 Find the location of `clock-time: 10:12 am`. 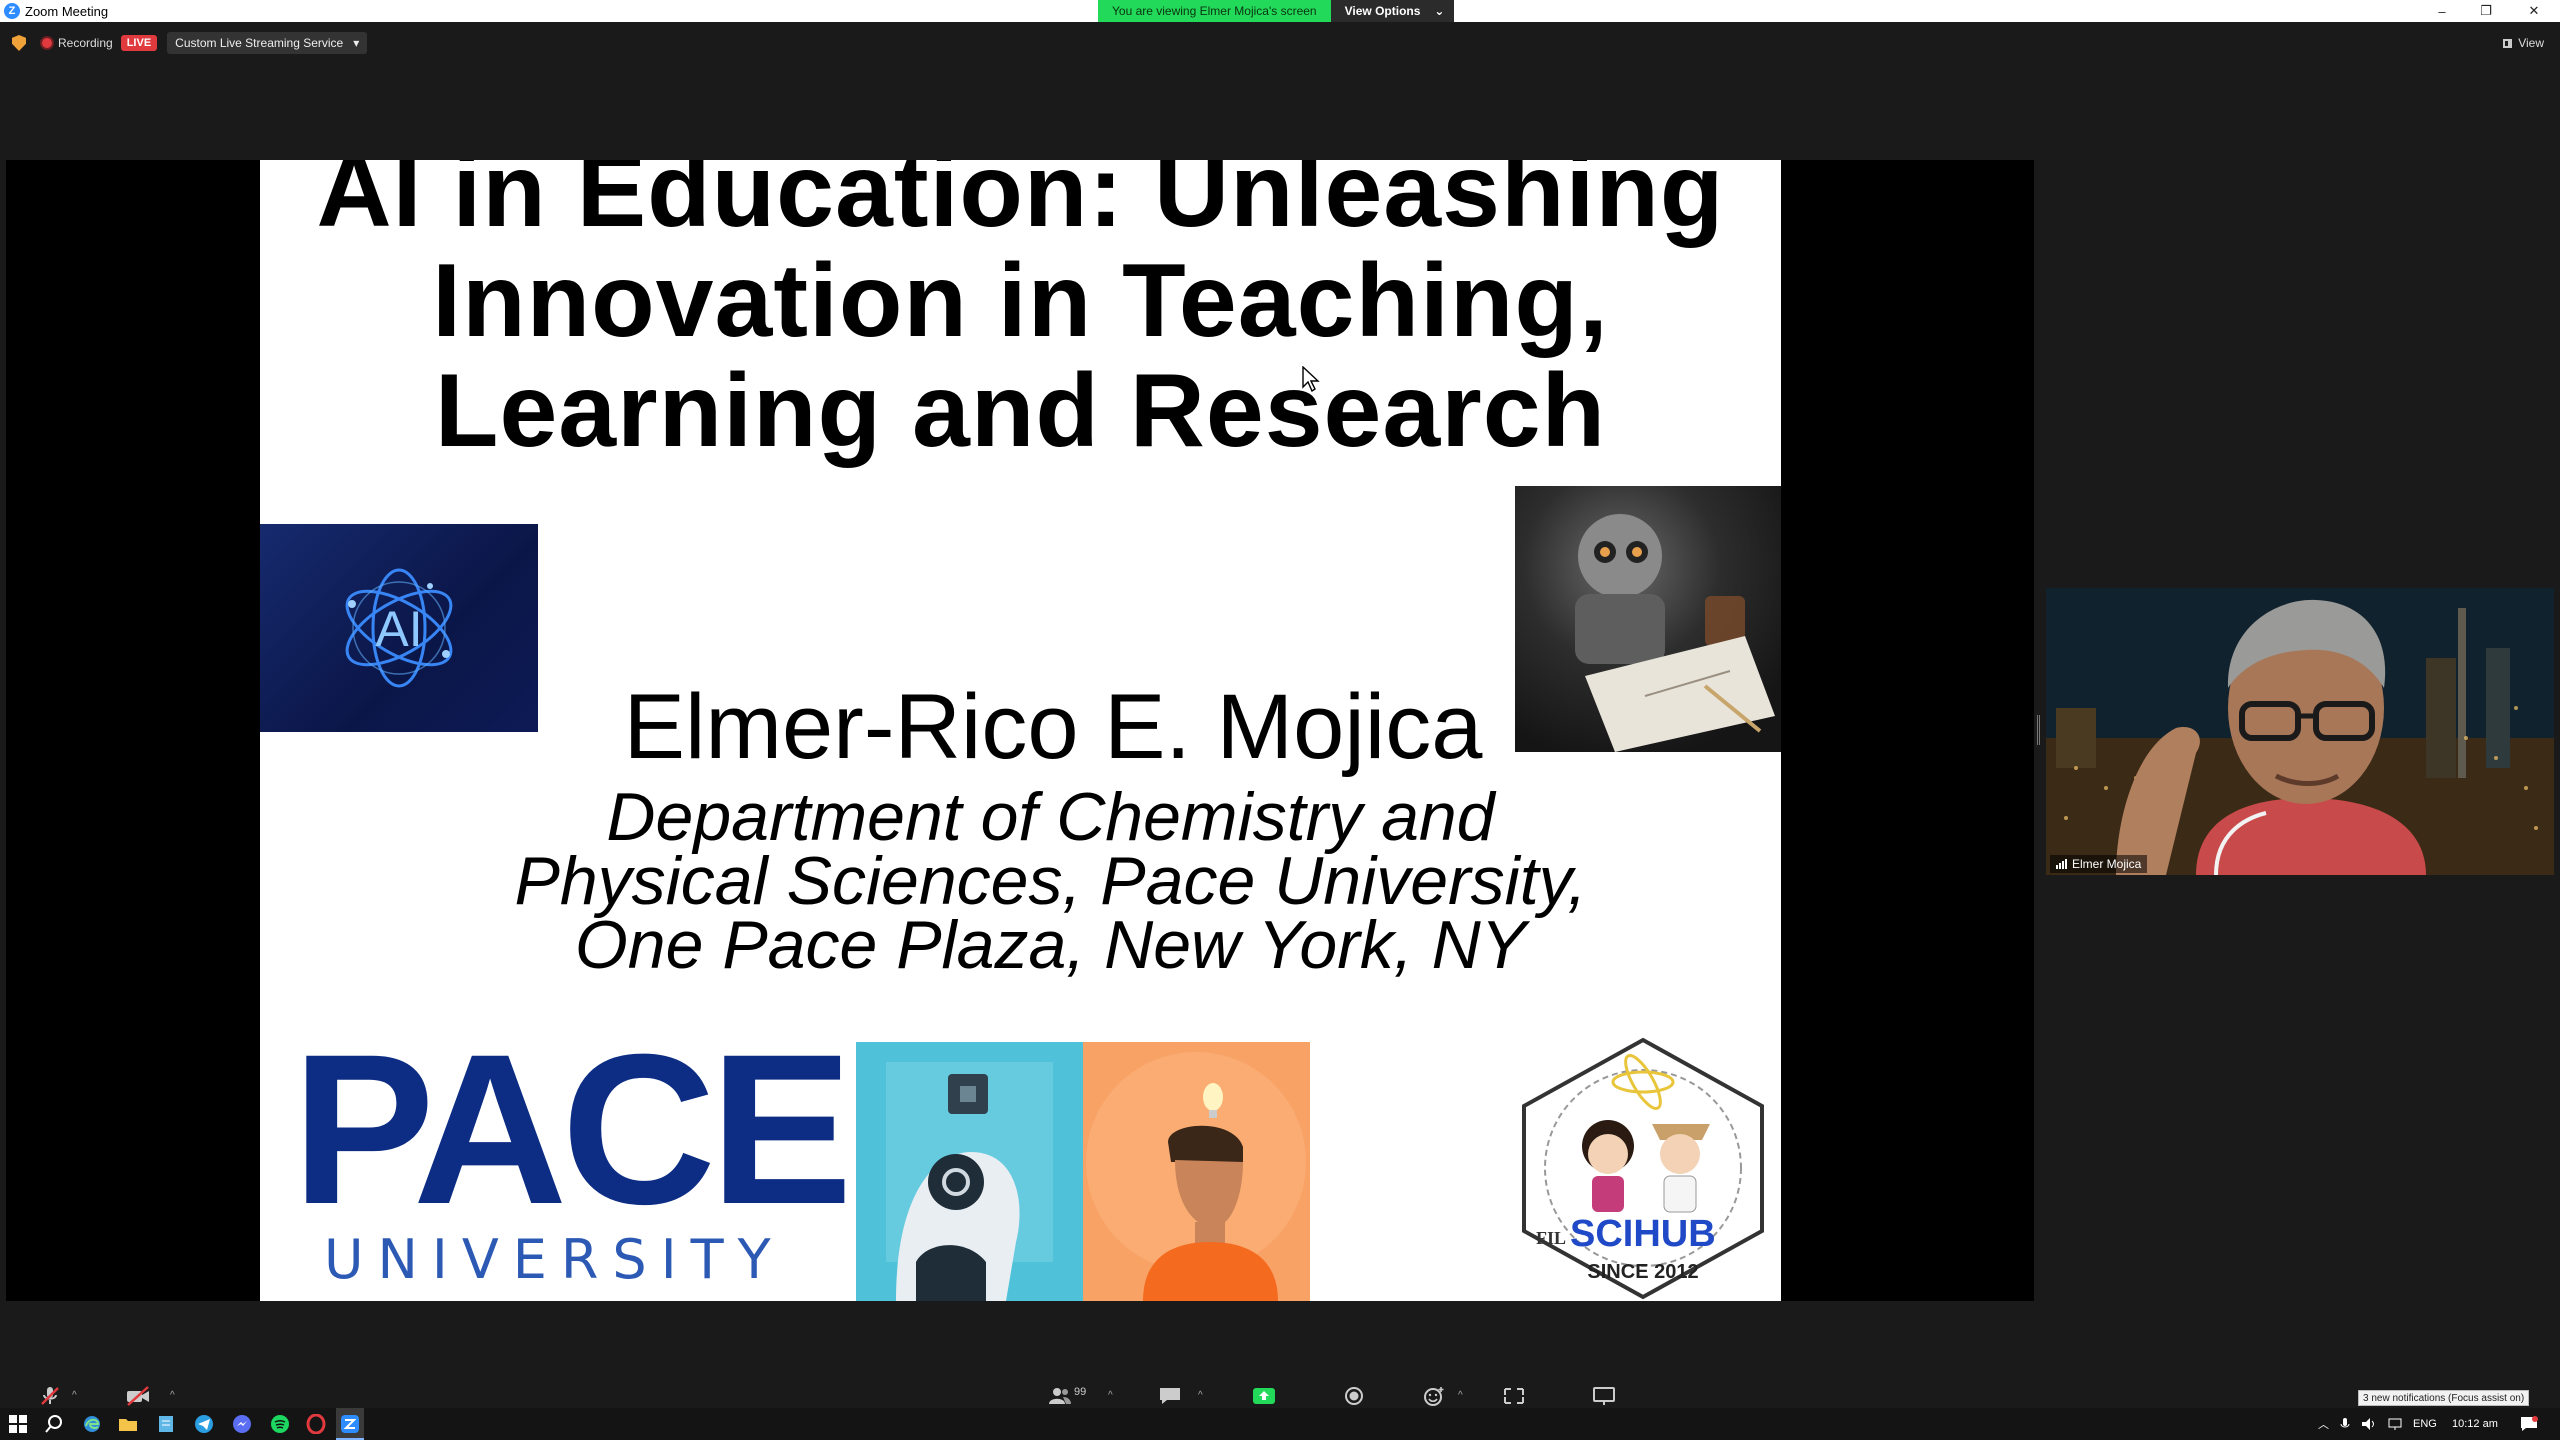

clock-time: 10:12 am is located at coordinates (2475, 1424).